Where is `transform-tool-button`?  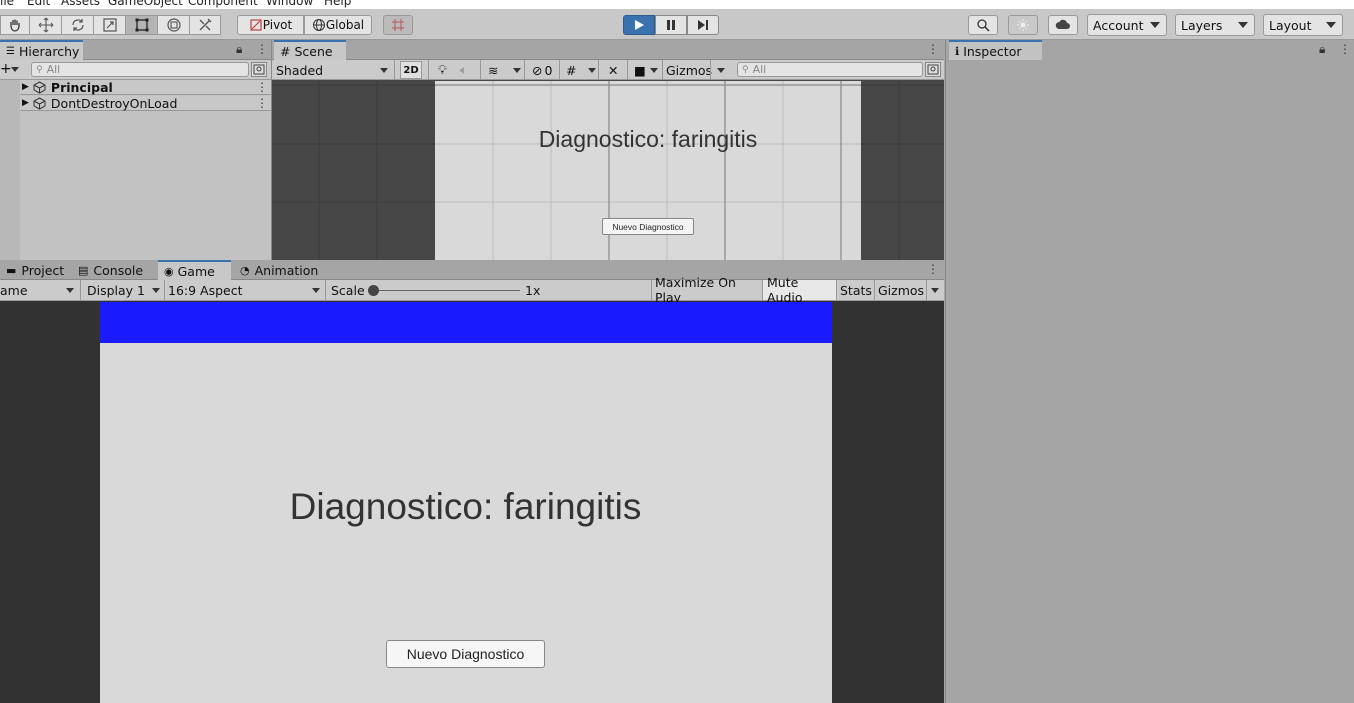
transform-tool-button is located at coordinates (173, 25).